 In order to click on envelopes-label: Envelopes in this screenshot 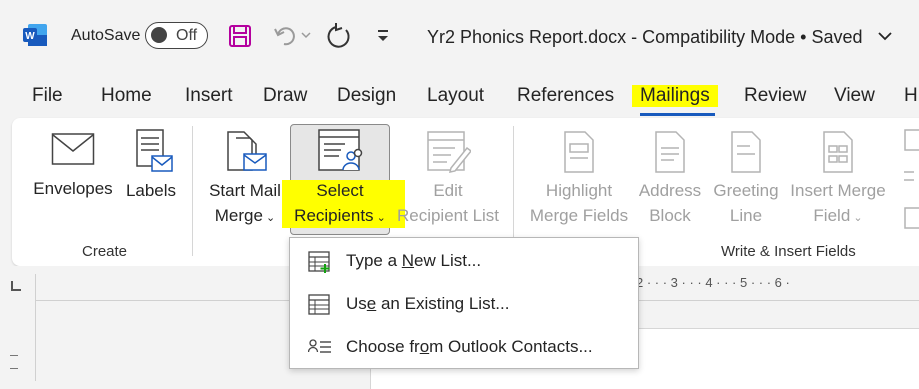, I will do `click(73, 188)`.